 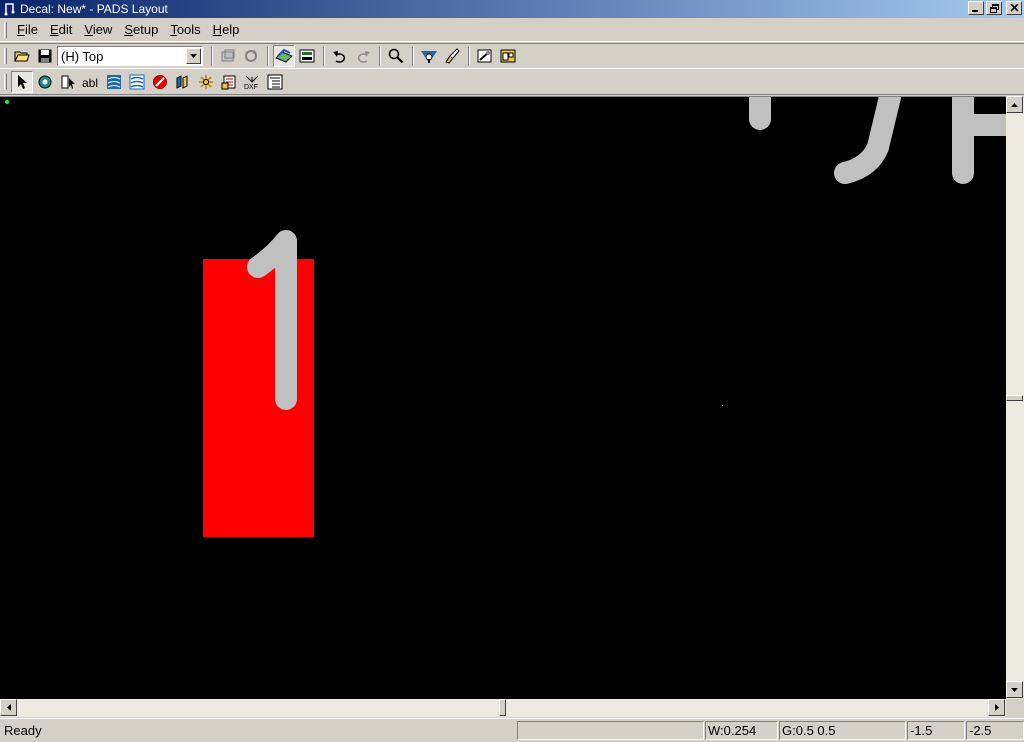 I want to click on chevron-up-icon, so click(x=1014, y=104).